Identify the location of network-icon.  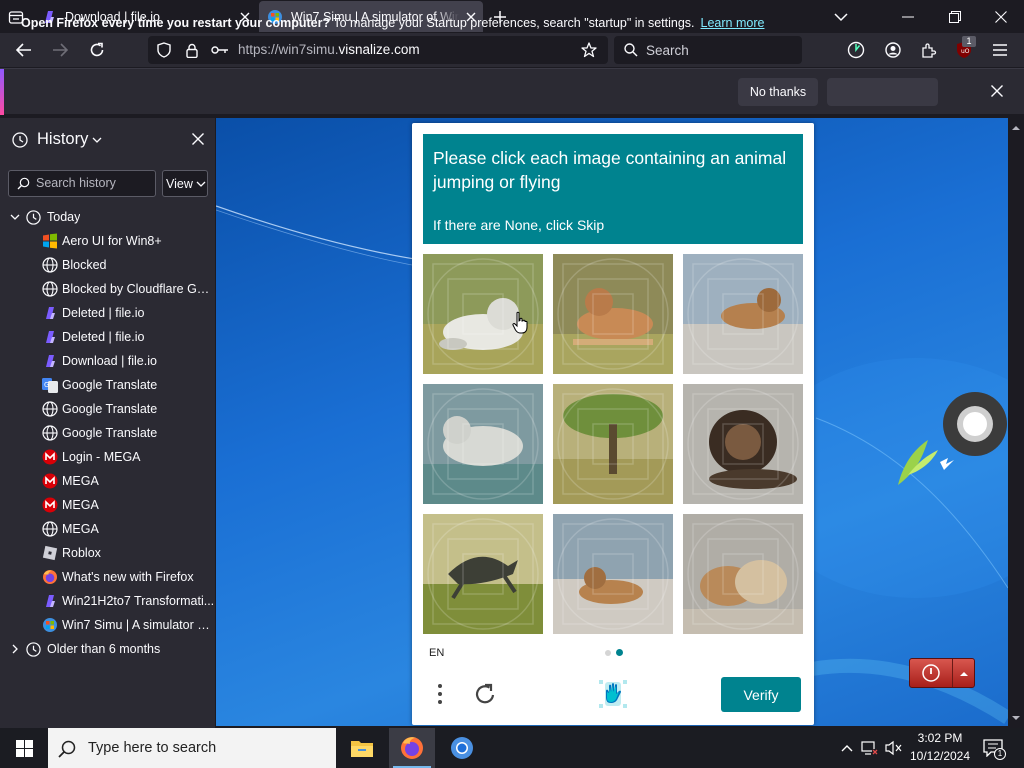
(870, 748).